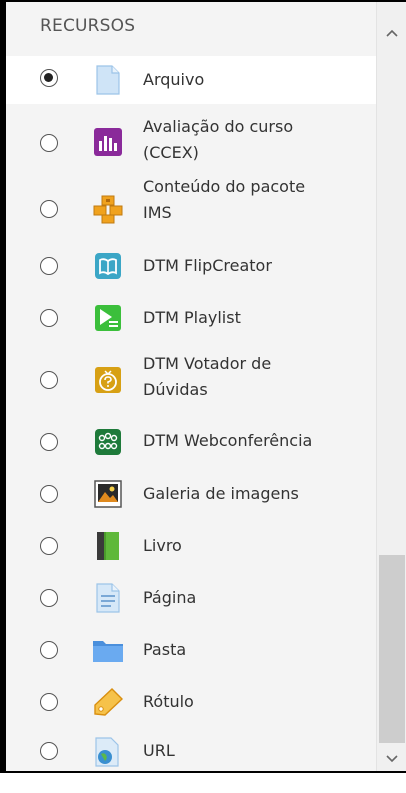 This screenshot has height=793, width=406. I want to click on item-label: Arquivo, so click(174, 79).